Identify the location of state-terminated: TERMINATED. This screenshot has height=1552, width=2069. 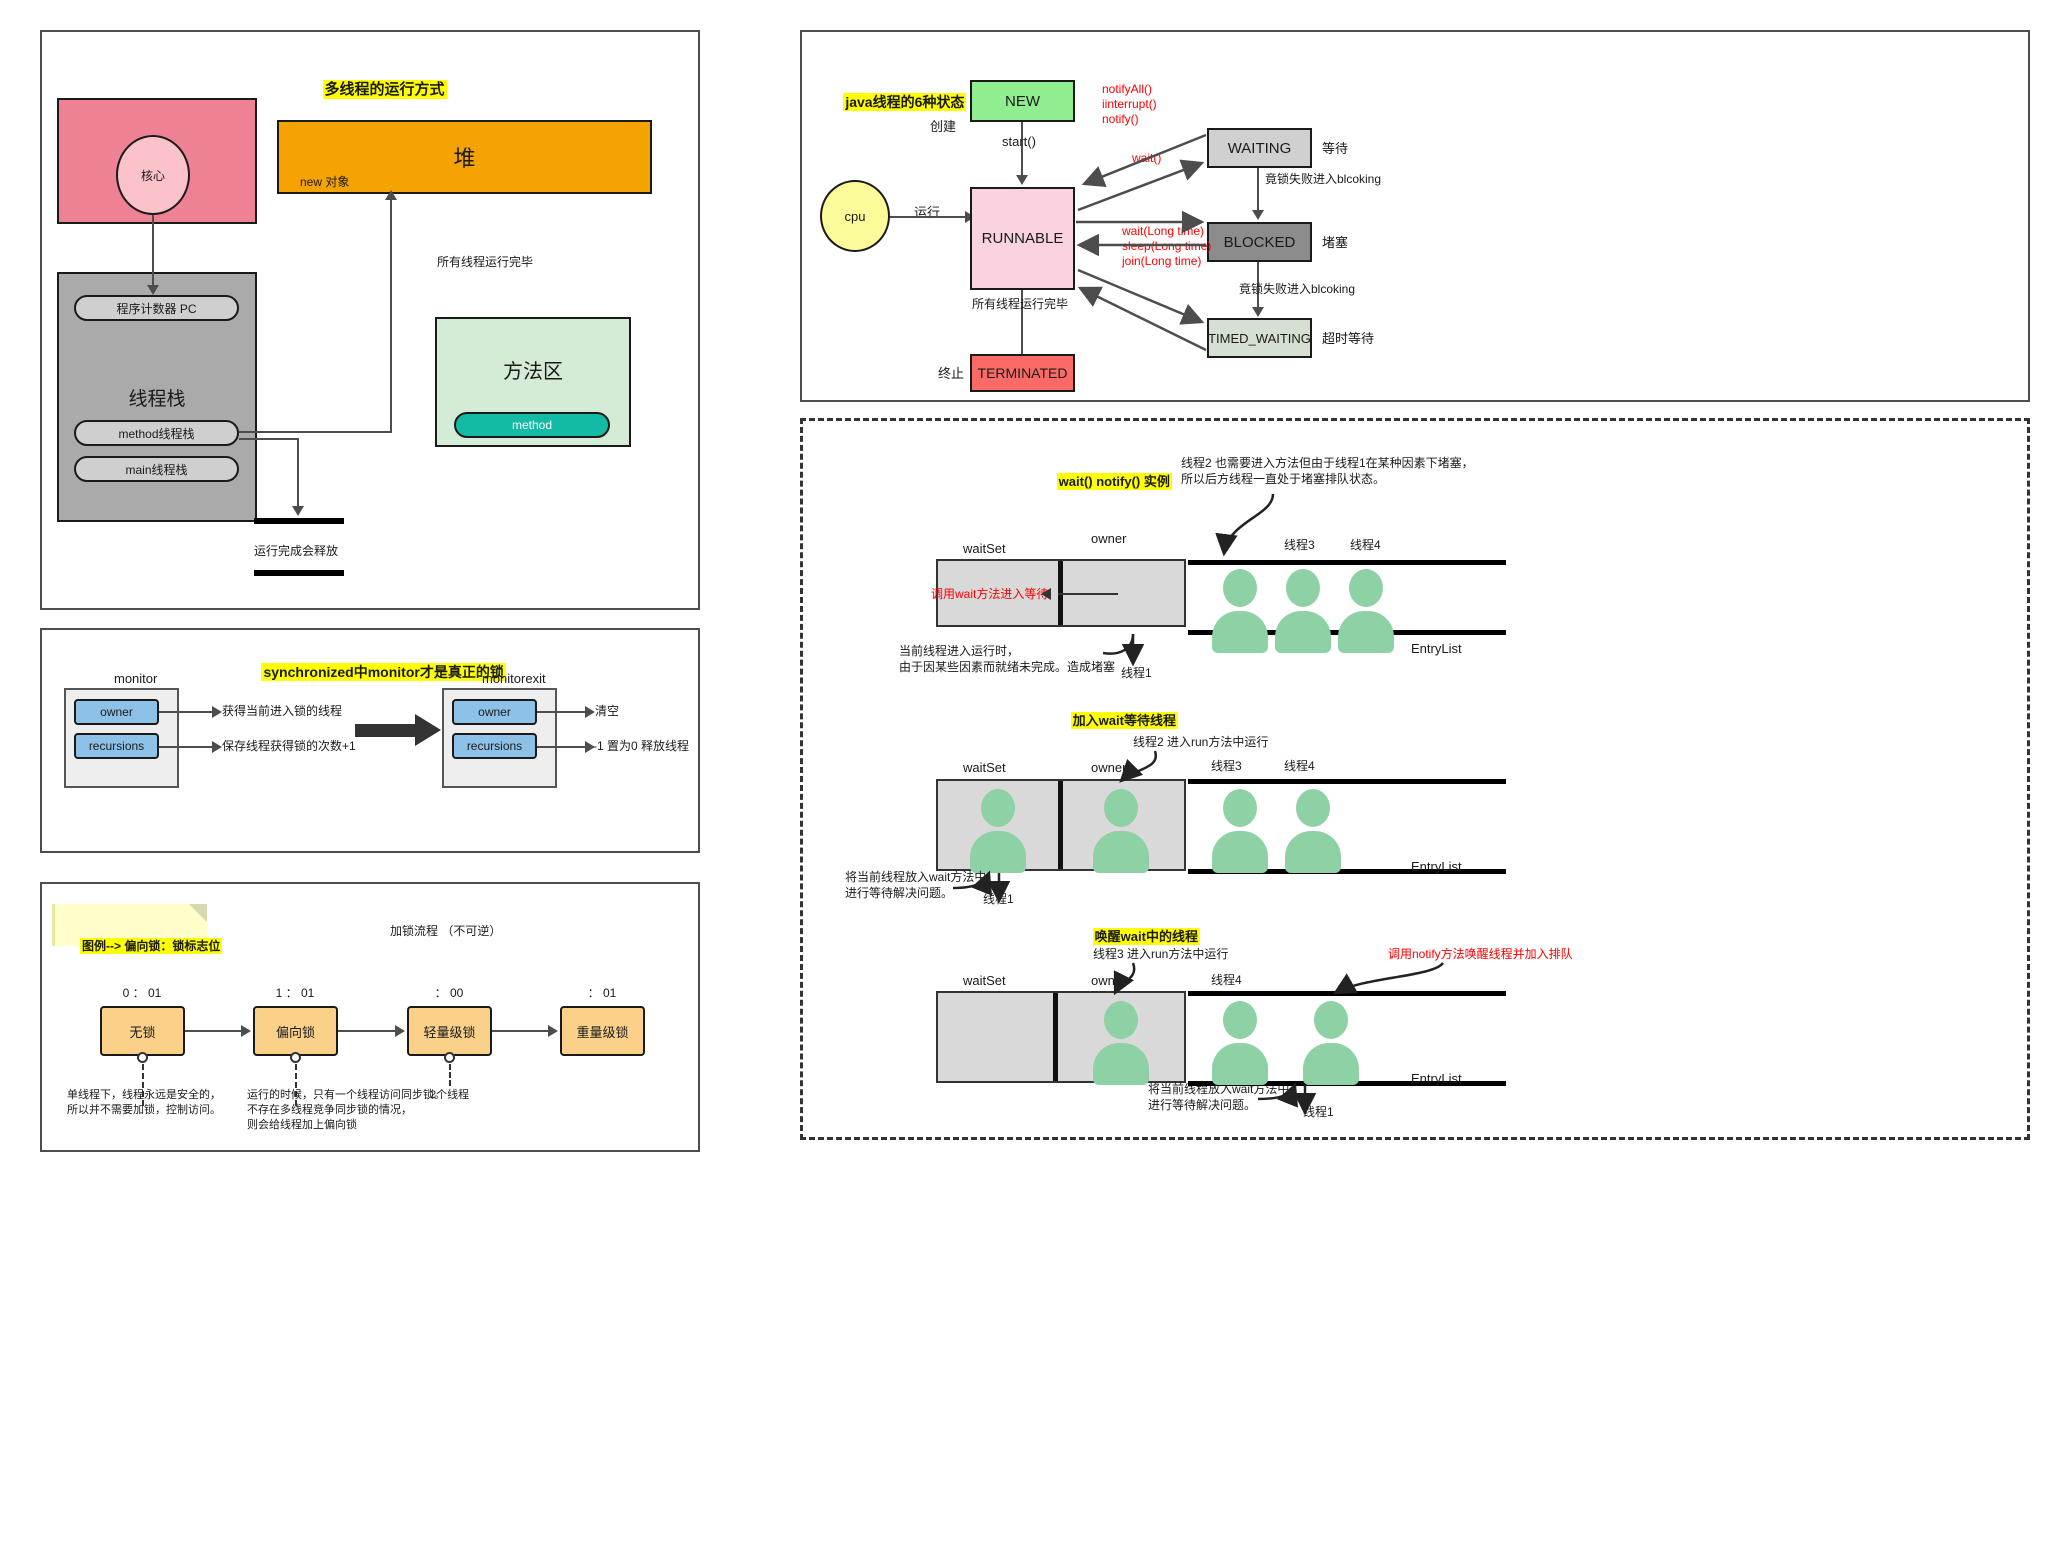
(1022, 373).